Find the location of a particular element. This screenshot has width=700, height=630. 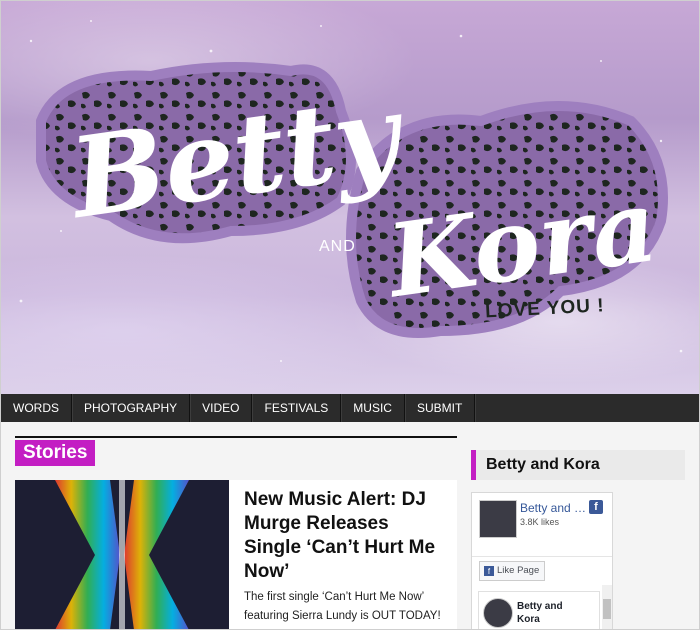

section-rule is located at coordinates (236, 437).